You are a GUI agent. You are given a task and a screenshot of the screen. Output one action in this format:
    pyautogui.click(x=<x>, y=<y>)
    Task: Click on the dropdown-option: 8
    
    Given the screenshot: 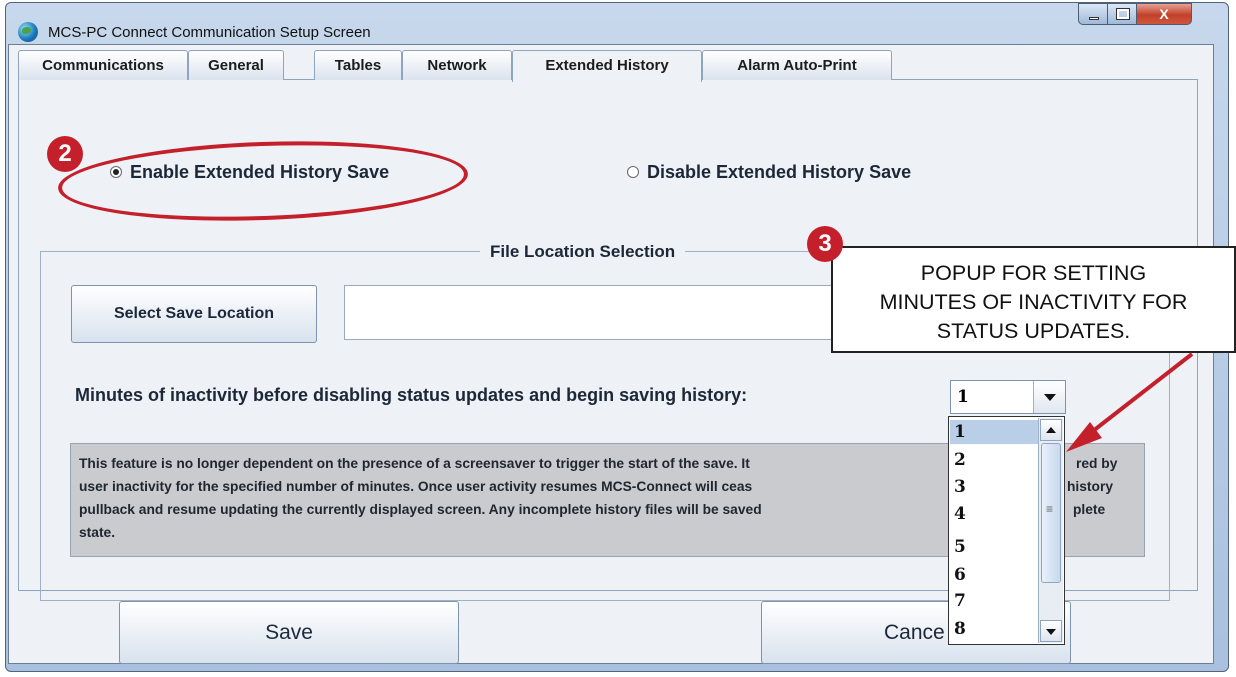 What is the action you would take?
    pyautogui.click(x=994, y=629)
    